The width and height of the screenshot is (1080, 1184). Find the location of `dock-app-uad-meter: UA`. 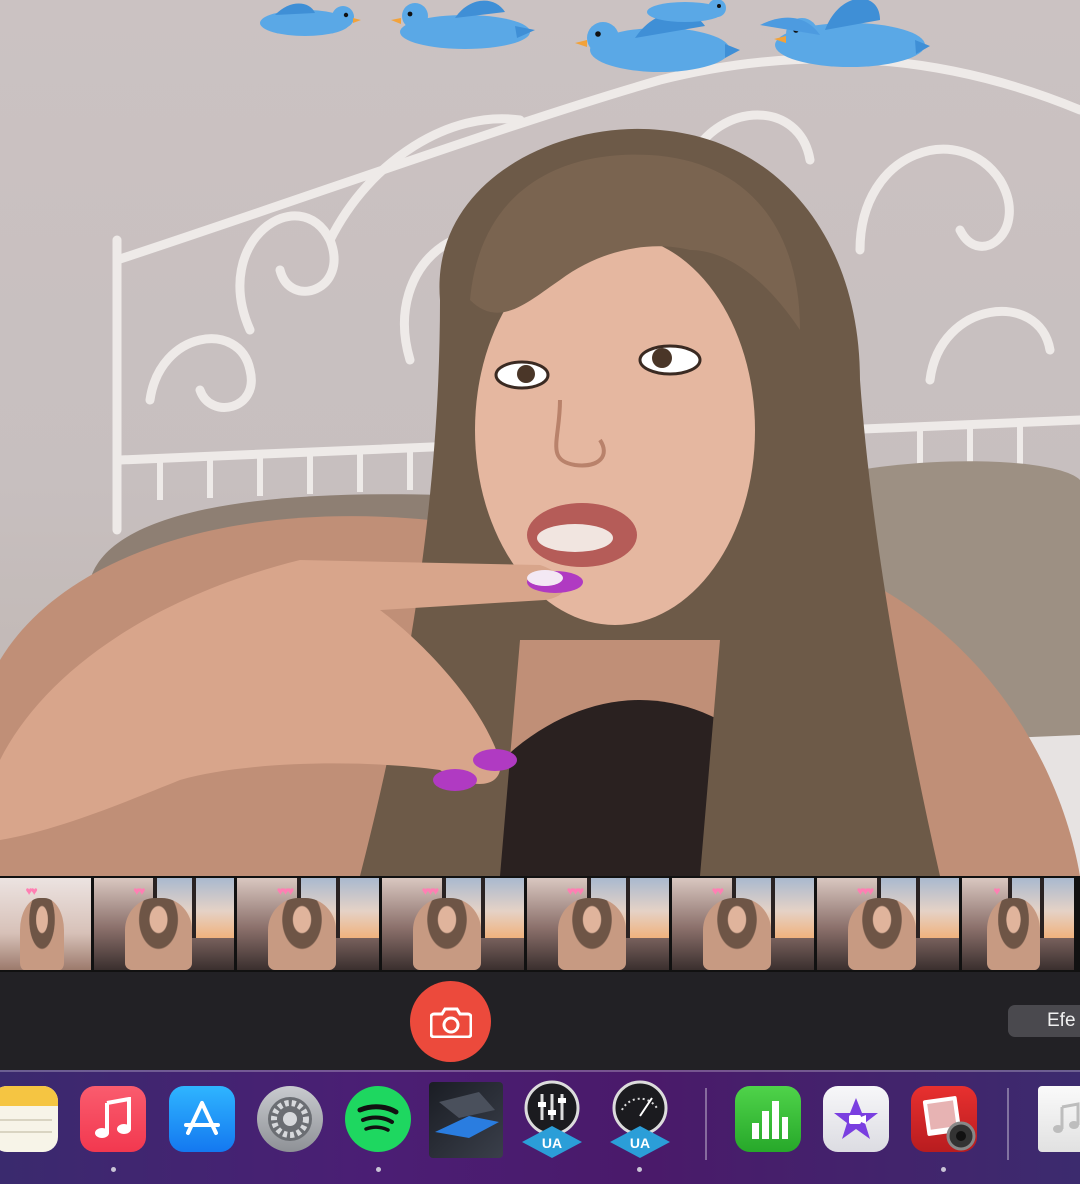

dock-app-uad-meter: UA is located at coordinates (640, 1120).